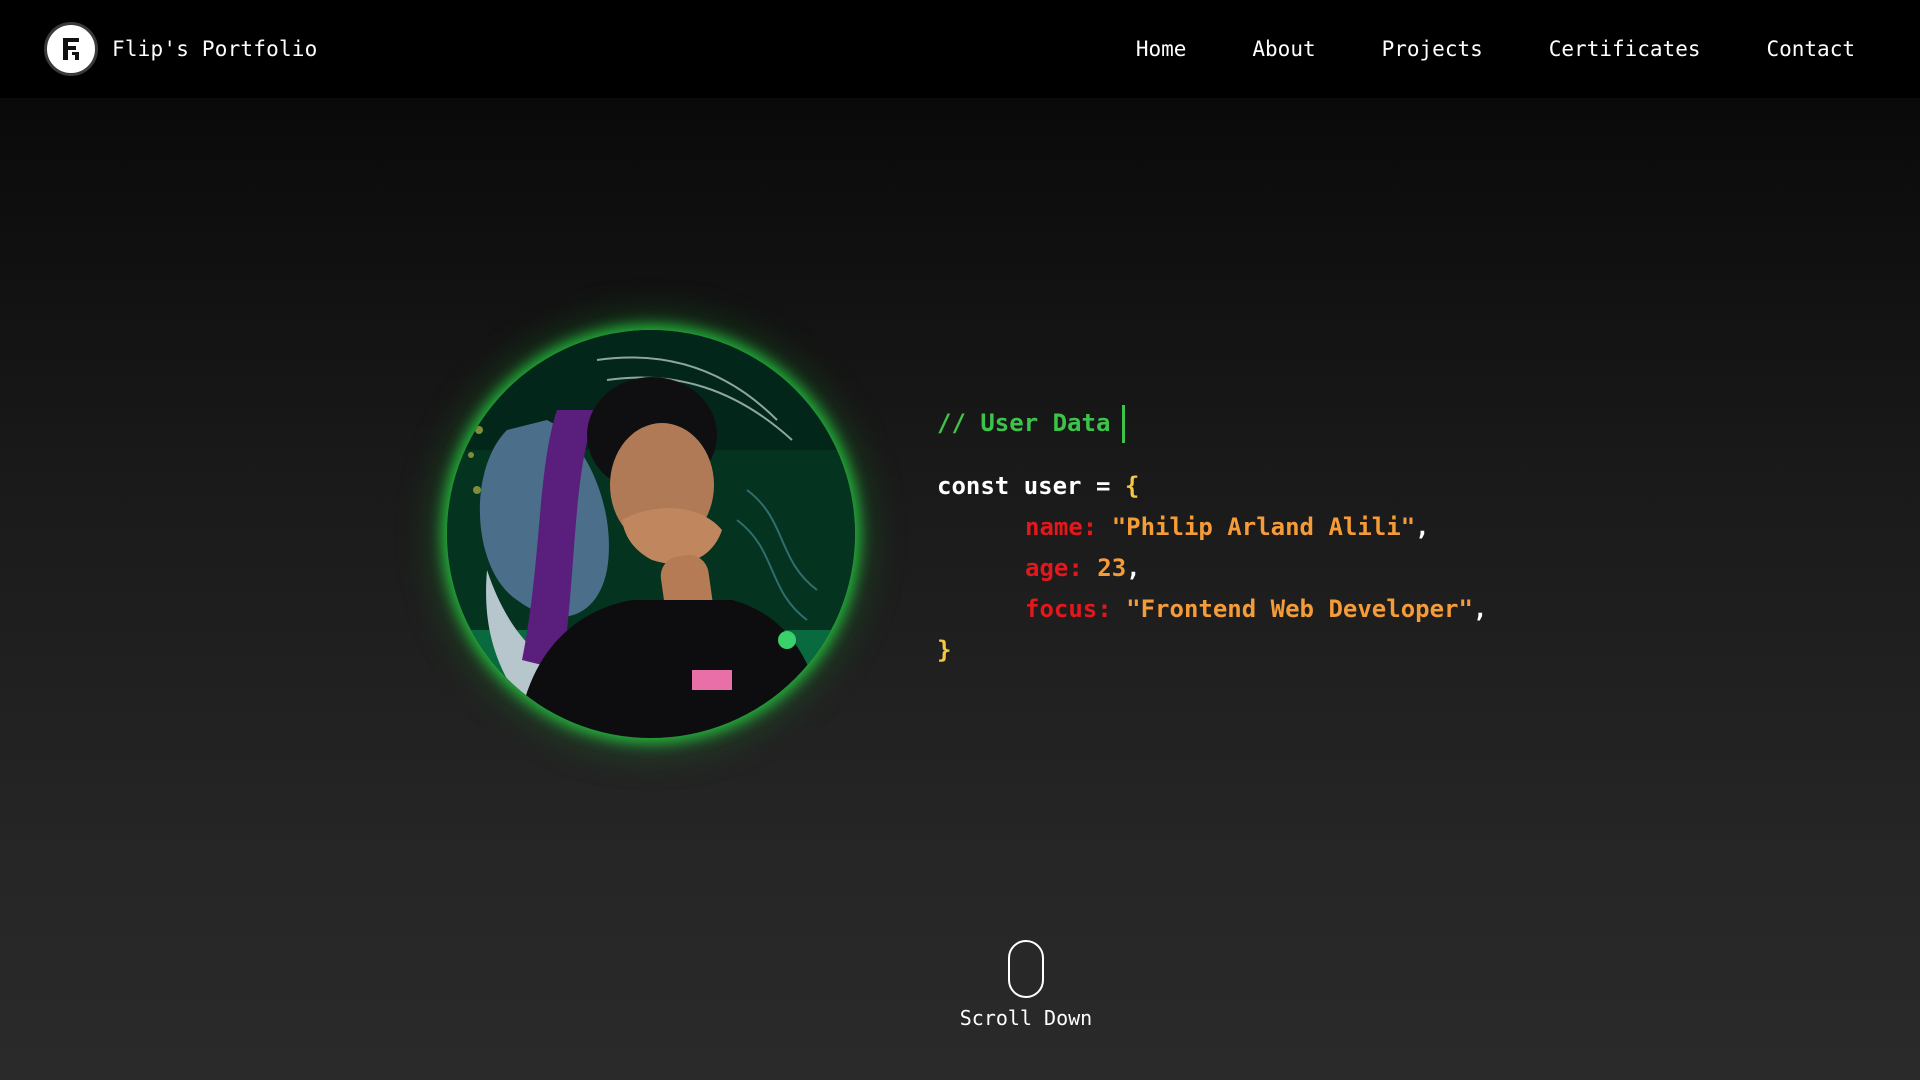 This screenshot has height=1080, width=1920. What do you see at coordinates (71, 49) in the screenshot?
I see `fp-monogram-icon` at bounding box center [71, 49].